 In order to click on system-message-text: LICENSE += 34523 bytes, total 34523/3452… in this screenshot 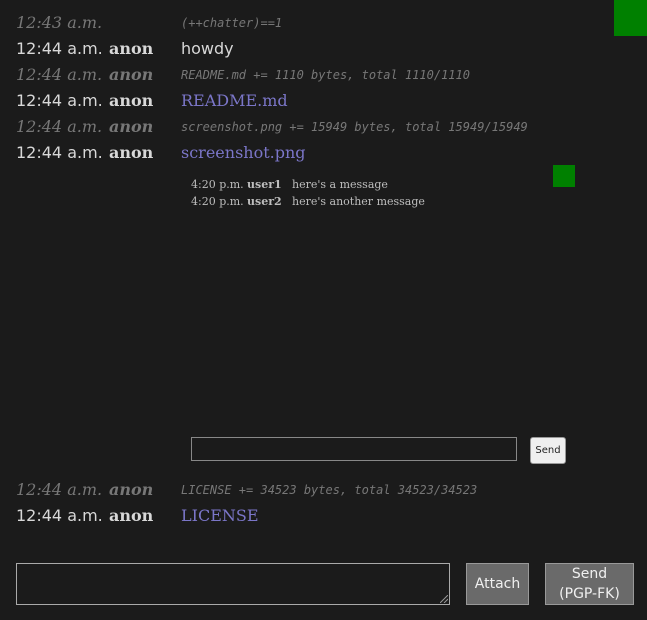, I will do `click(329, 490)`.